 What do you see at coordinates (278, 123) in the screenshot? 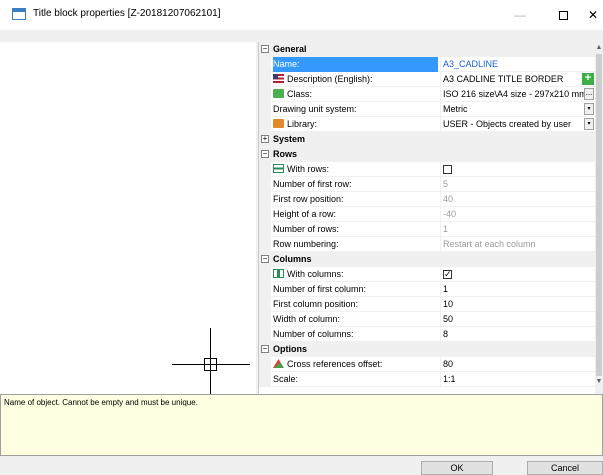
I see `library-icon` at bounding box center [278, 123].